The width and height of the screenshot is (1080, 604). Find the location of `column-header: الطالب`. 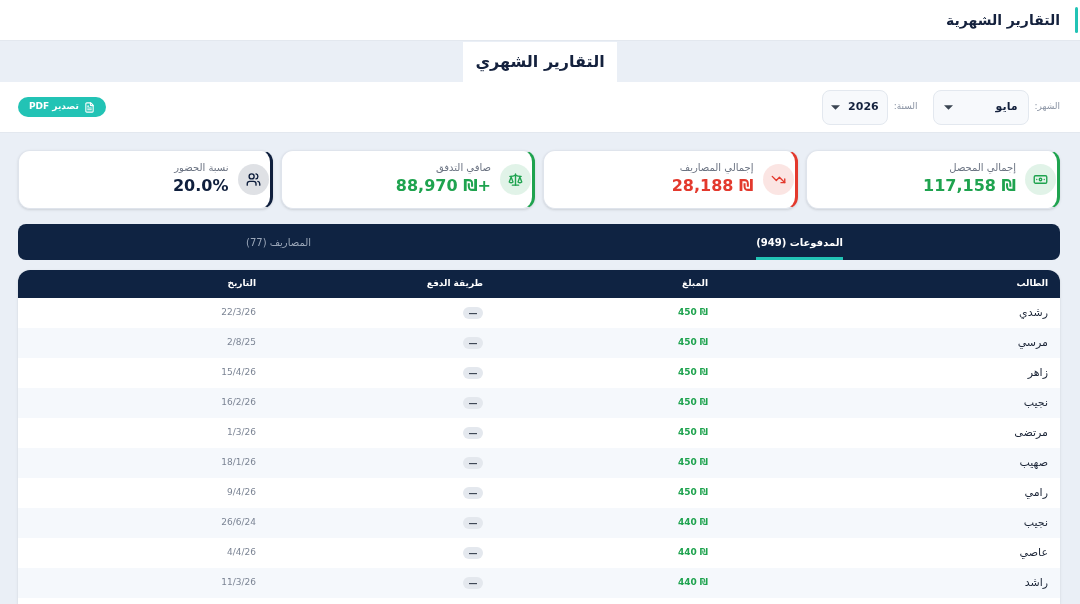

column-header: الطالب is located at coordinates (1032, 284).